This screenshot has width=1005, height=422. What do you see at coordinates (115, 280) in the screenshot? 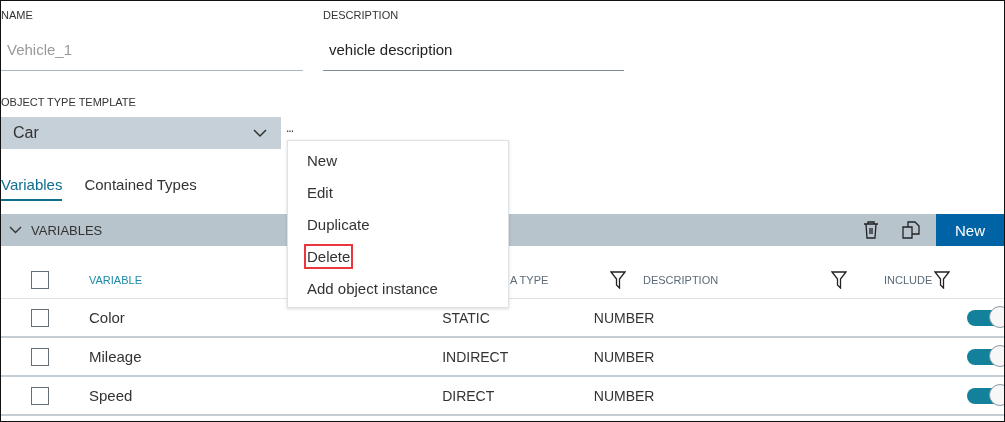
I see `column-header: VARIABLE` at bounding box center [115, 280].